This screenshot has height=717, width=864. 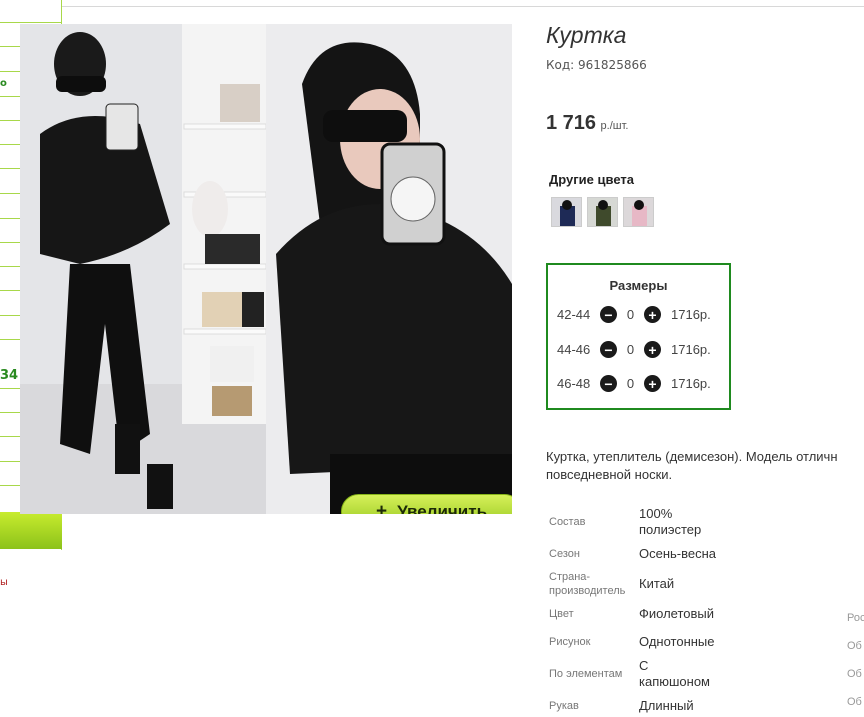 I want to click on product-code: Код: 961825866, so click(x=596, y=65).